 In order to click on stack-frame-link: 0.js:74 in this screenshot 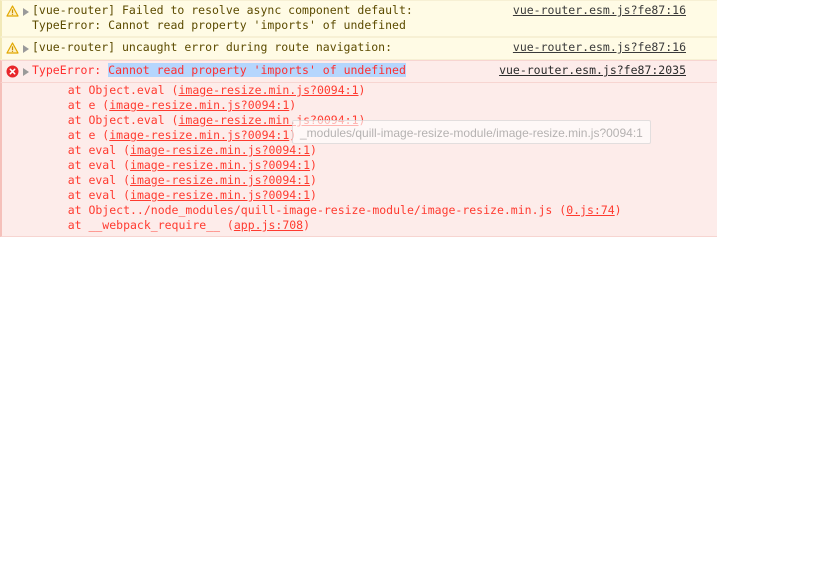, I will do `click(590, 210)`.